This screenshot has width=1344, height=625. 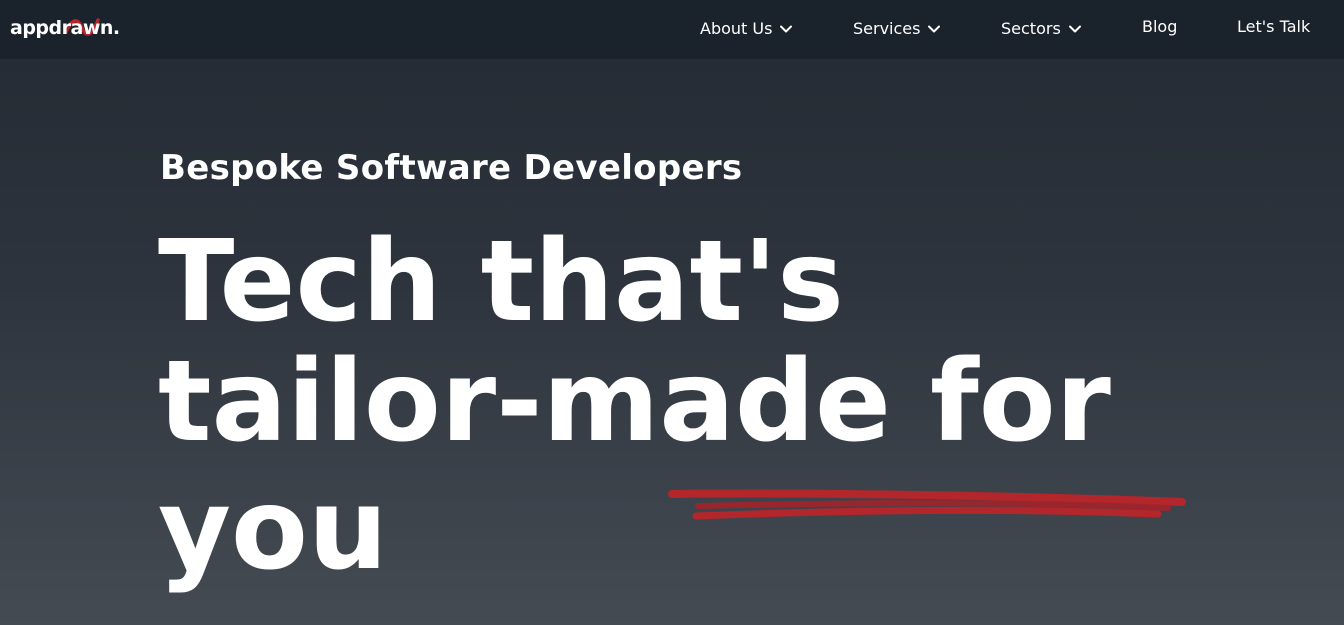 I want to click on brand-logo: appdrawn., so click(x=65, y=28).